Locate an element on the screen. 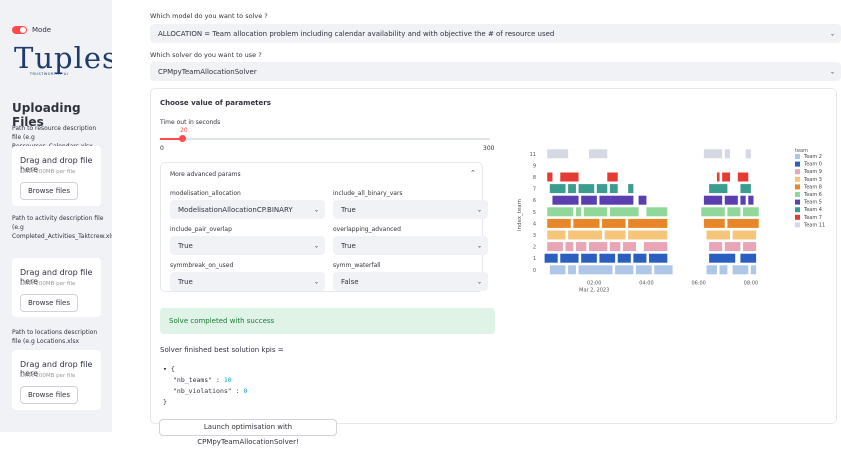 Image resolution: width=841 pixels, height=450 pixels. overlapping-advanced-select: True ⌄ is located at coordinates (410, 245).